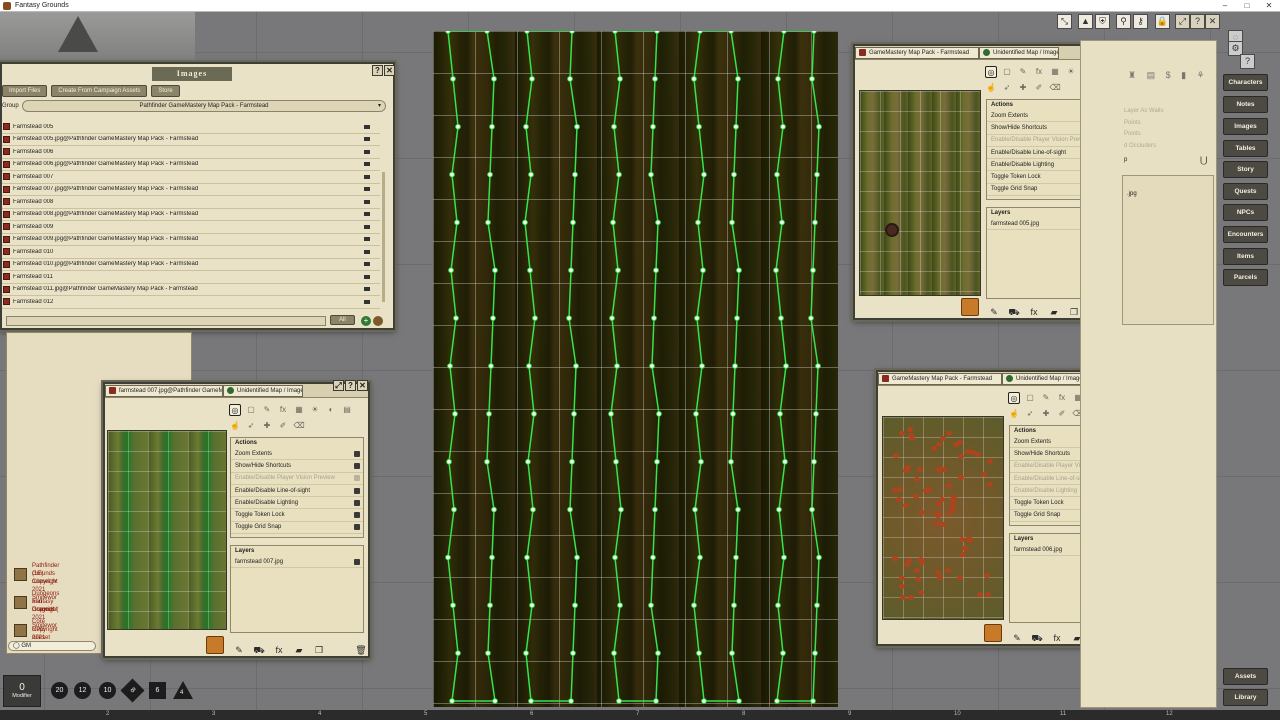  What do you see at coordinates (235, 410) in the screenshot?
I see `target-icon: ◎` at bounding box center [235, 410].